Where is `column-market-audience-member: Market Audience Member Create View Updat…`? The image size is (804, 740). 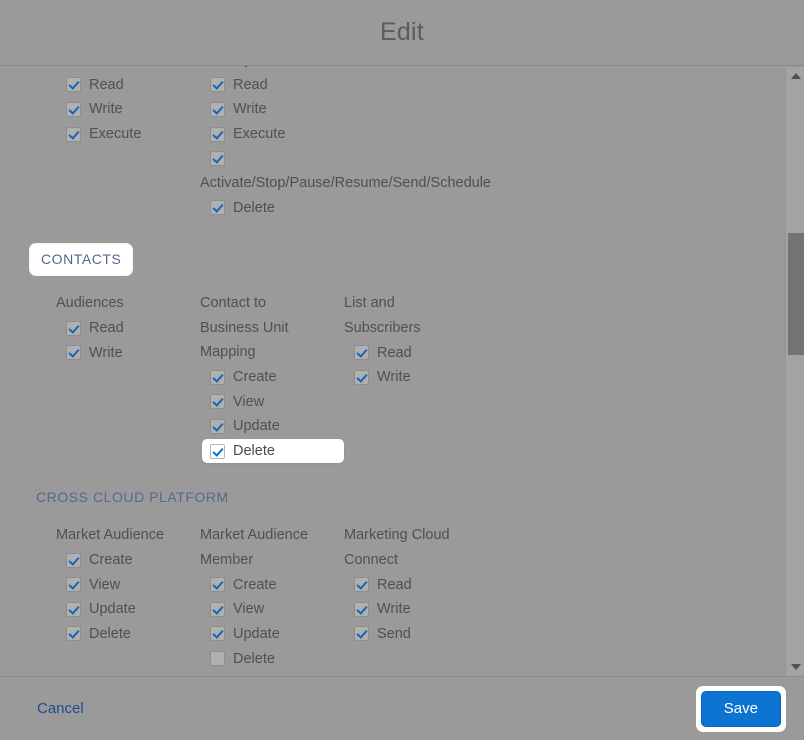 column-market-audience-member: Market Audience Member Create View Updat… is located at coordinates (272, 597).